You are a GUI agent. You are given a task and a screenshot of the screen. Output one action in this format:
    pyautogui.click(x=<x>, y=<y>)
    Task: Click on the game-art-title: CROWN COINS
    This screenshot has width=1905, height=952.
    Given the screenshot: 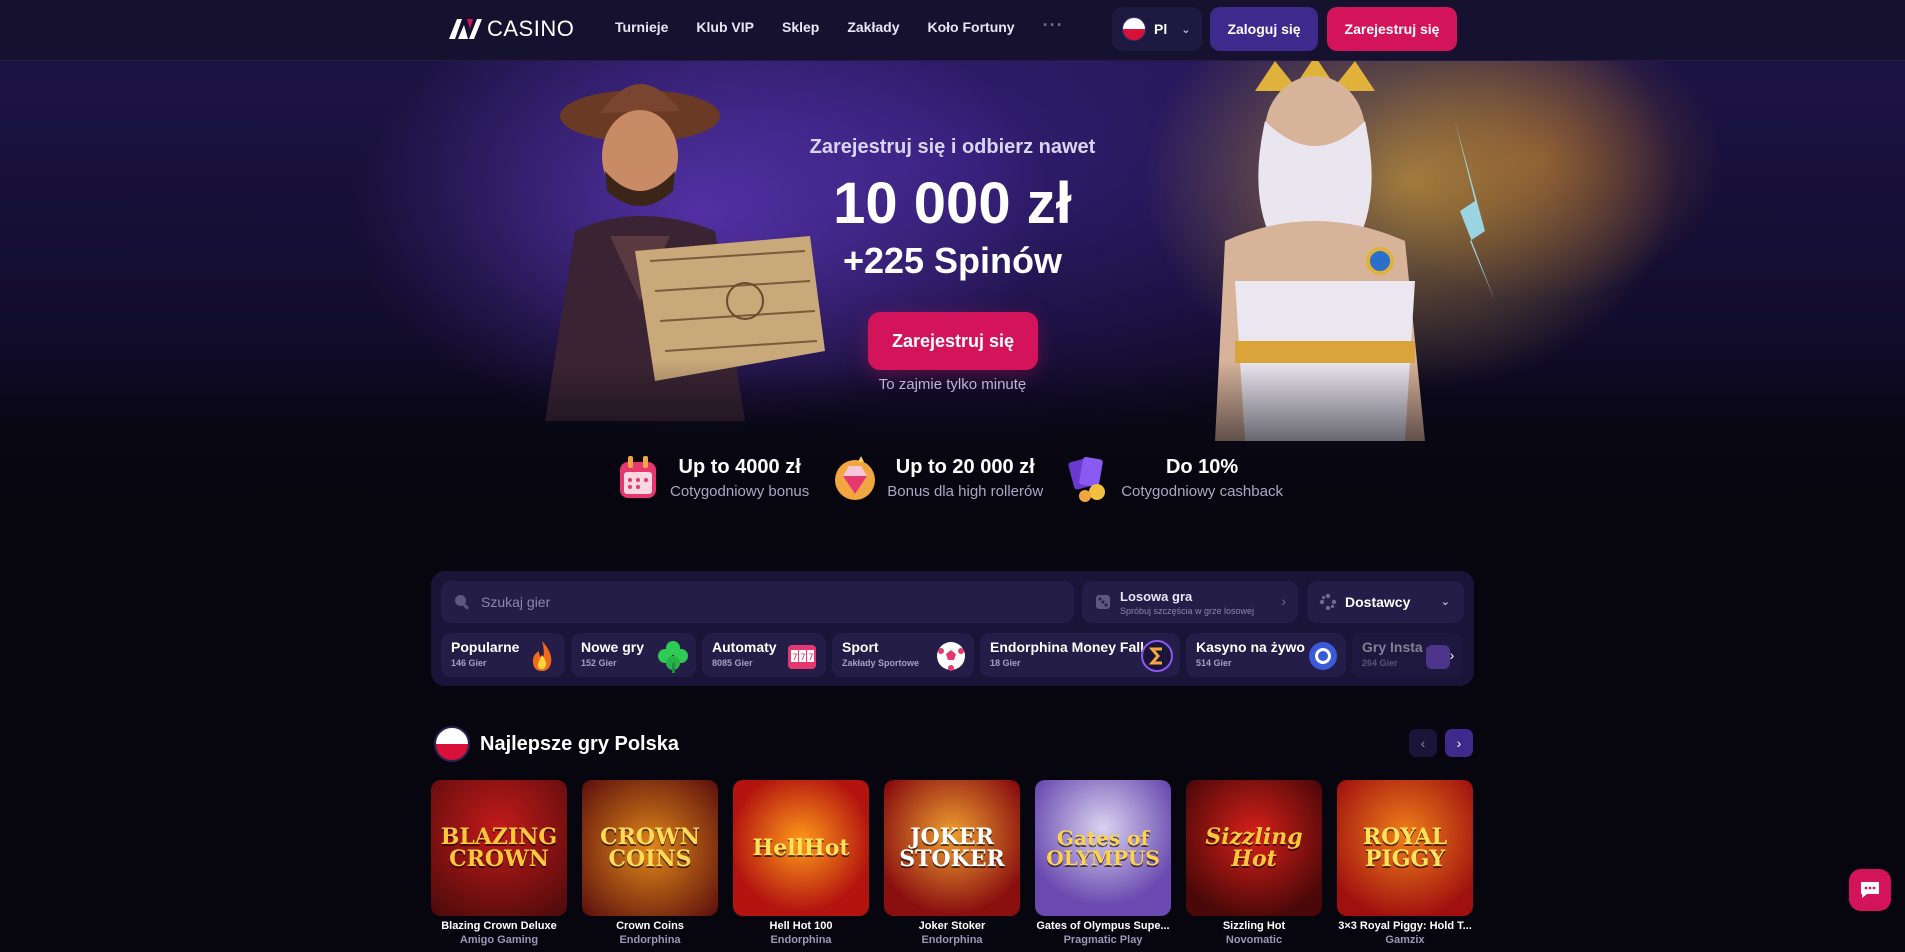 What is the action you would take?
    pyautogui.click(x=650, y=848)
    